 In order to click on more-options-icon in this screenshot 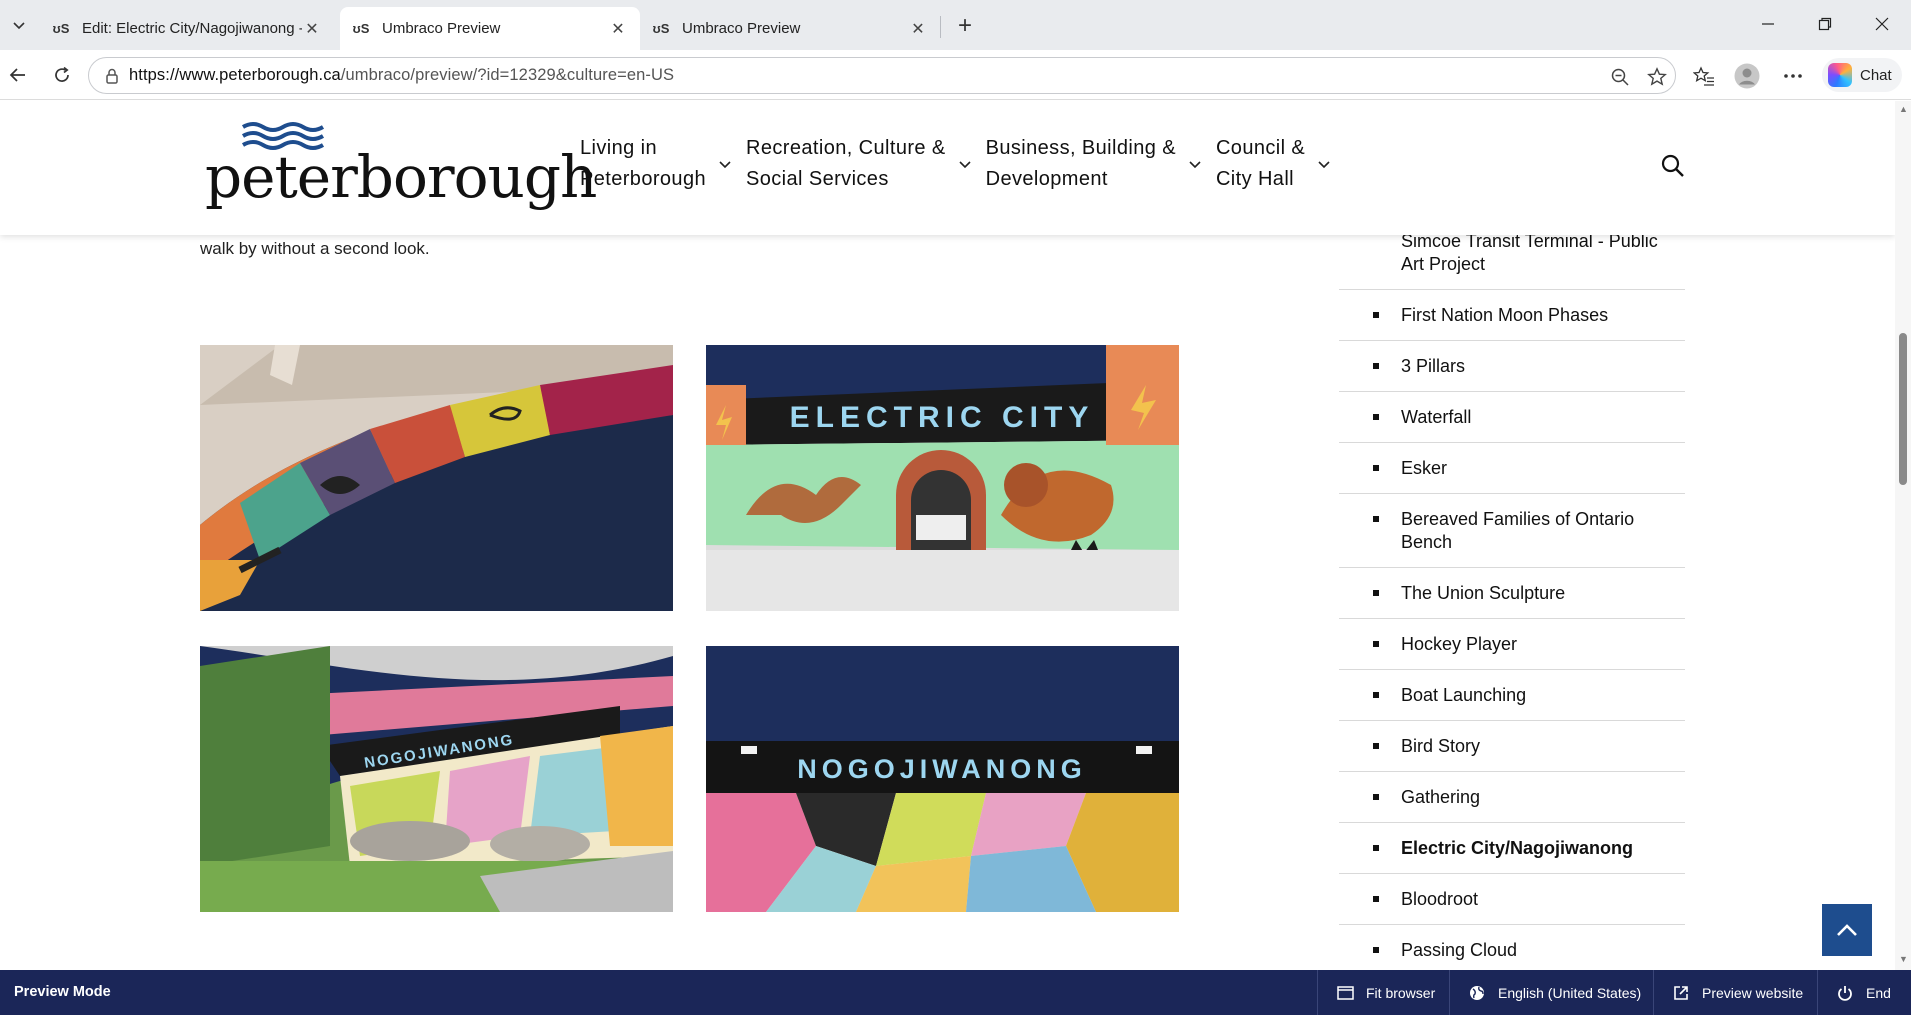, I will do `click(1793, 76)`.